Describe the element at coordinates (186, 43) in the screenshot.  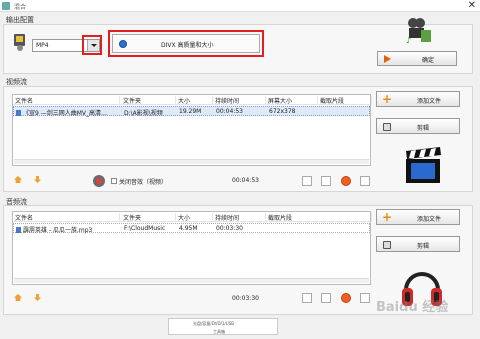
I see `quality-highlight` at that location.